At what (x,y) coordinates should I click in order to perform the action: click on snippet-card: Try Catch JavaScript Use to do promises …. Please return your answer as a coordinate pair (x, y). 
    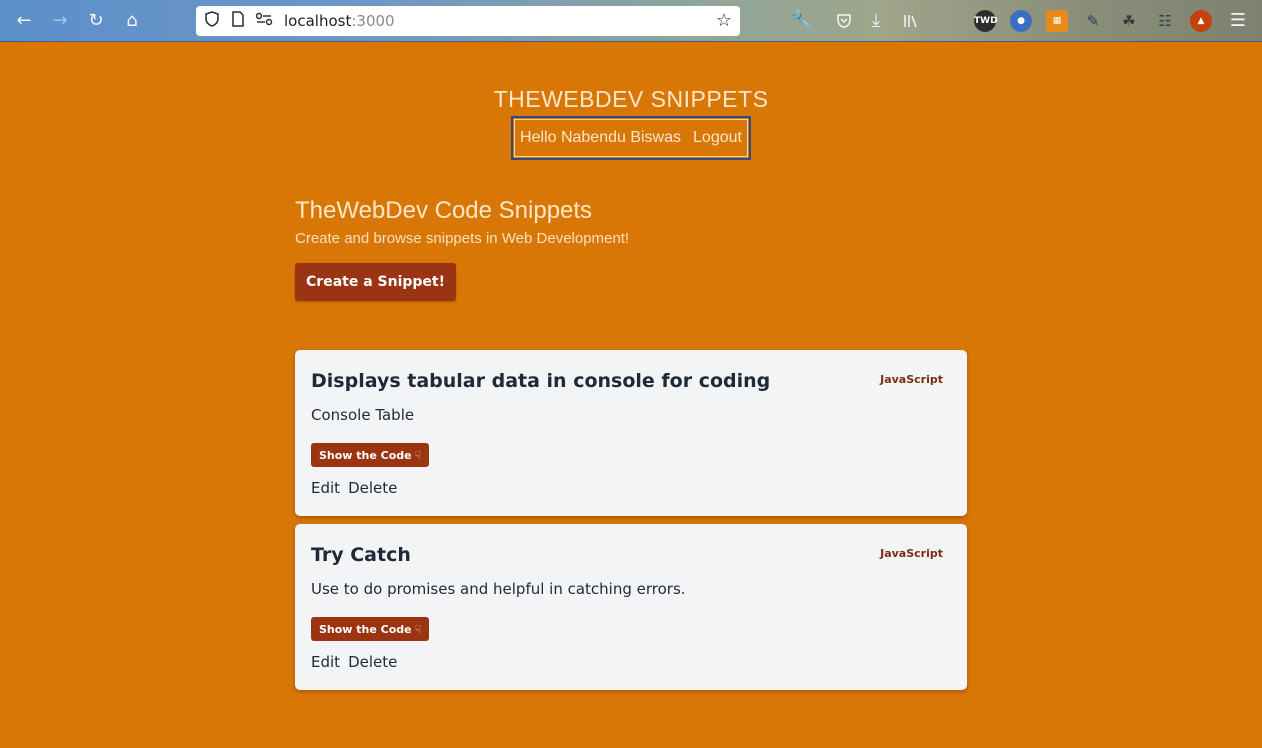
    Looking at the image, I should click on (631, 607).